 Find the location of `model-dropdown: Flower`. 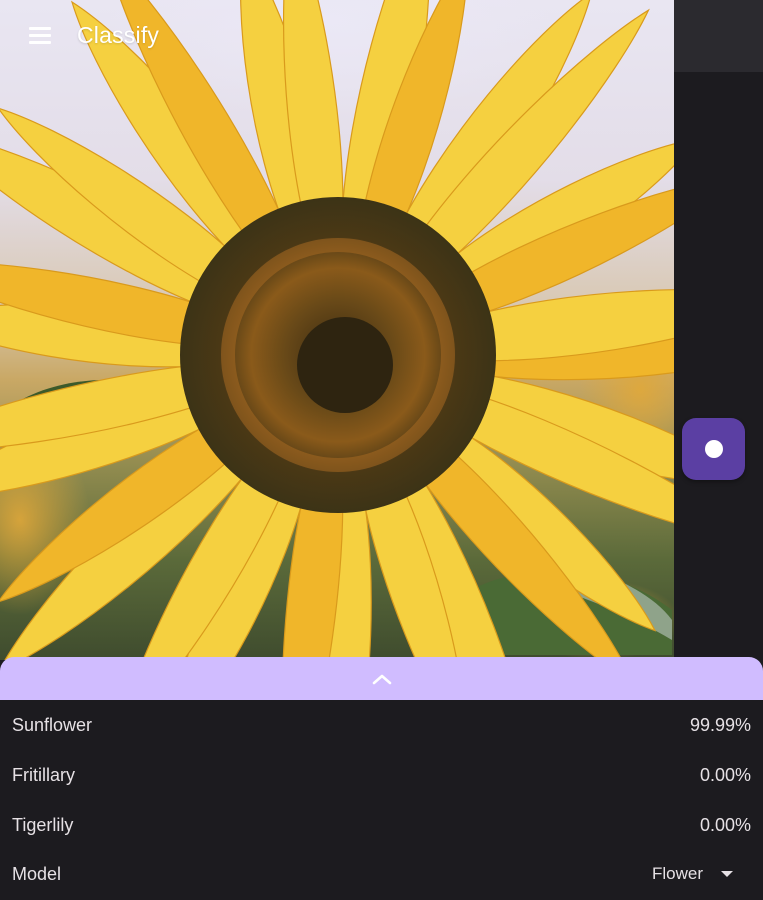

model-dropdown: Flower is located at coordinates (692, 874).